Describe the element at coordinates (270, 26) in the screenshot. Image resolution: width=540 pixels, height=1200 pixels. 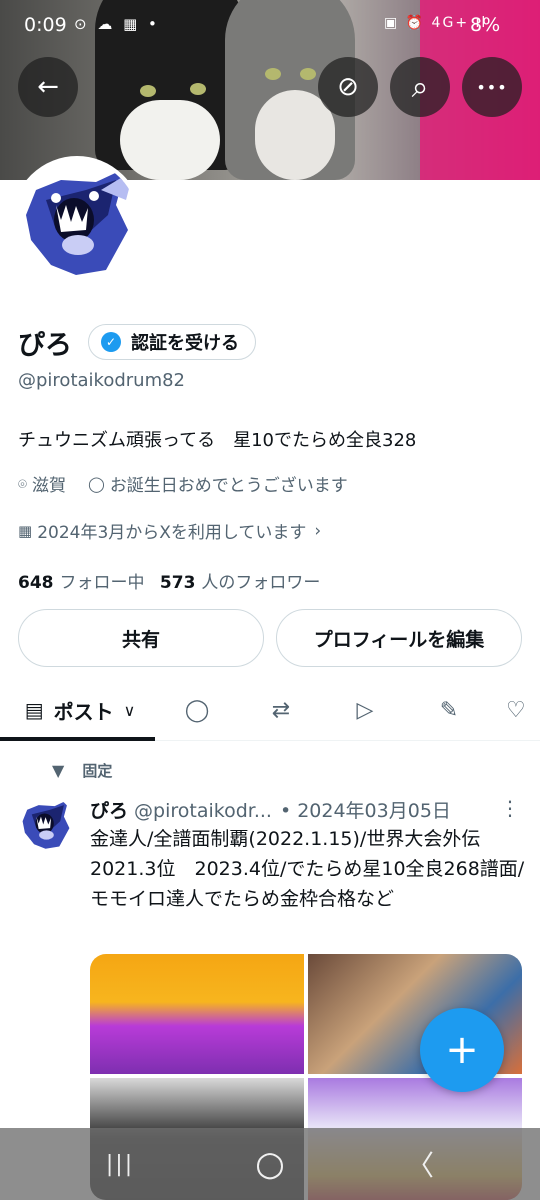
I see `status-bar: 0:09 ⊙ ☁ ▦ • ▣ ⏰ 4G+ ıl 8%` at that location.